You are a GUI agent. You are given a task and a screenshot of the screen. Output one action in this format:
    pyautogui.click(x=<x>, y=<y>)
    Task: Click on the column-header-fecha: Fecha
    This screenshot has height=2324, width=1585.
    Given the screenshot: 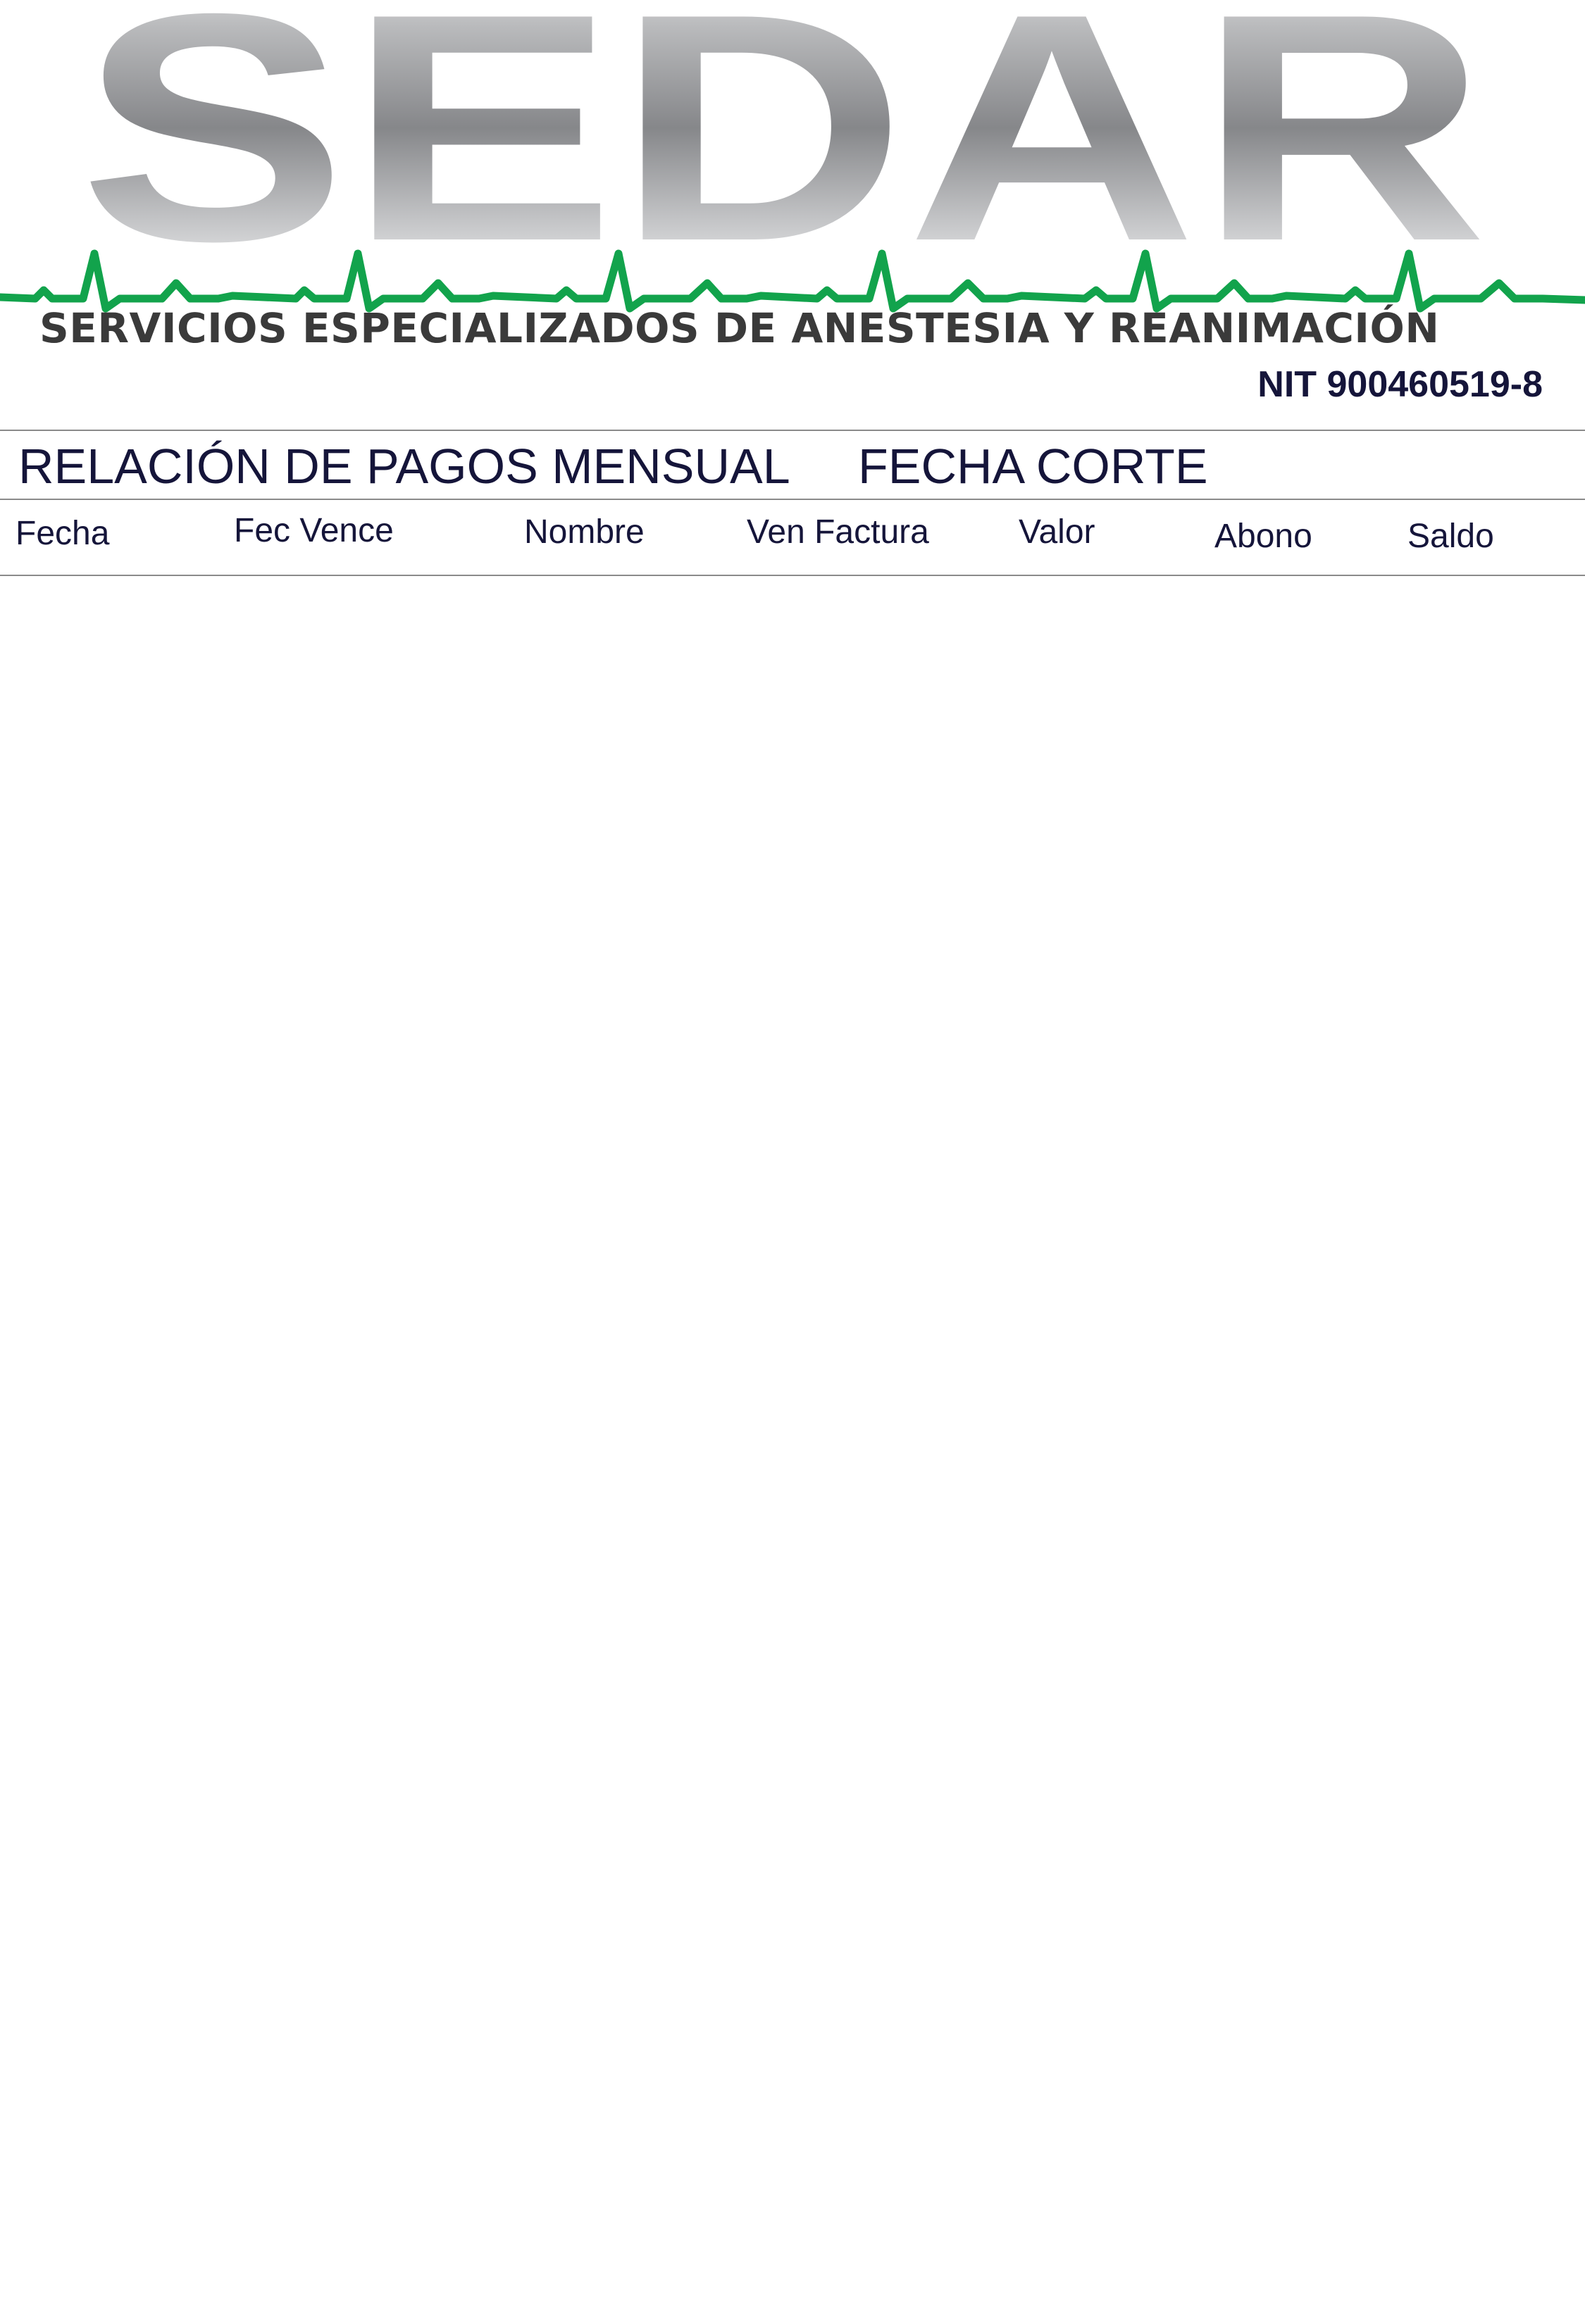 What is the action you would take?
    pyautogui.click(x=63, y=533)
    